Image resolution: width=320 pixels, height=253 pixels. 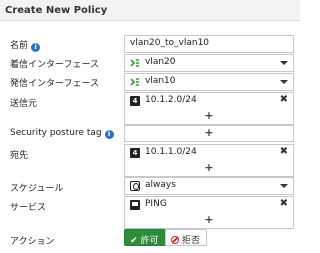 What do you see at coordinates (170, 43) in the screenshot?
I see `name-value: vlan20_to_vlan10` at bounding box center [170, 43].